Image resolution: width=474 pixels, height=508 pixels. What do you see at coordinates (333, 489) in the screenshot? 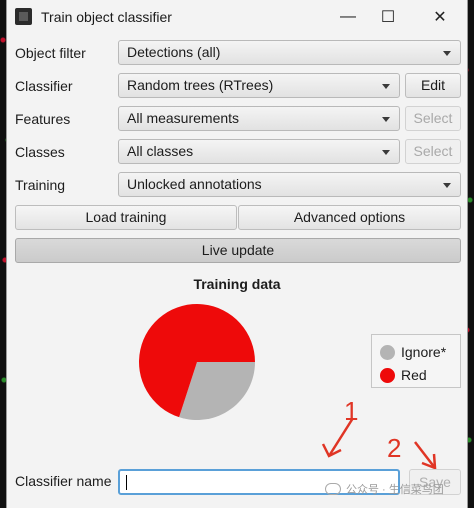
I see `wechat-icon` at bounding box center [333, 489].